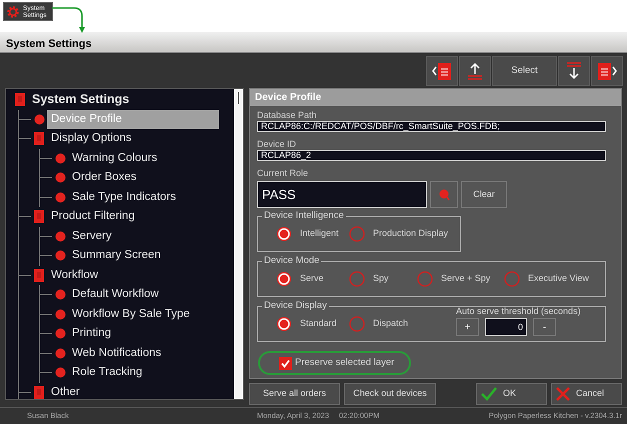 This screenshot has height=424, width=627. What do you see at coordinates (558, 279) in the screenshot?
I see `radio-label: Executive View` at bounding box center [558, 279].